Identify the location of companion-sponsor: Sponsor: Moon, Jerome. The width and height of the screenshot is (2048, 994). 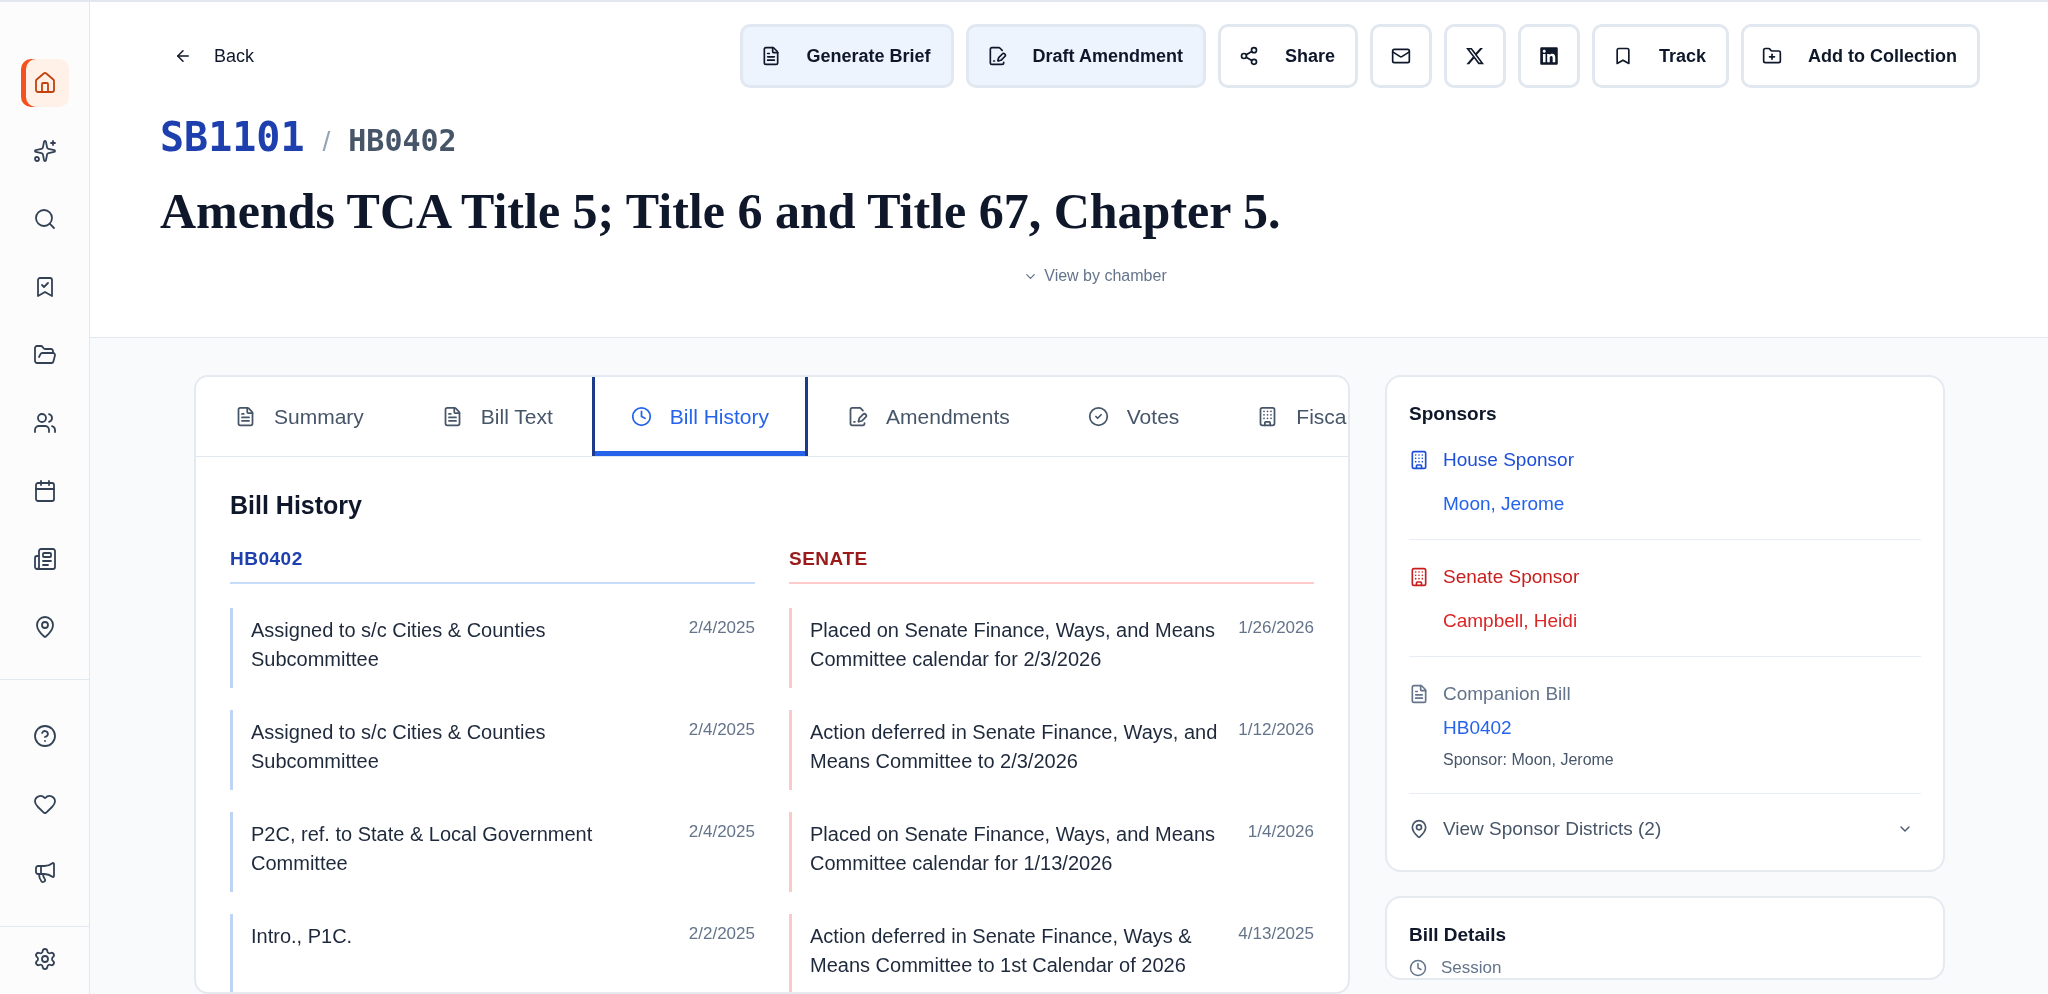
(1529, 760).